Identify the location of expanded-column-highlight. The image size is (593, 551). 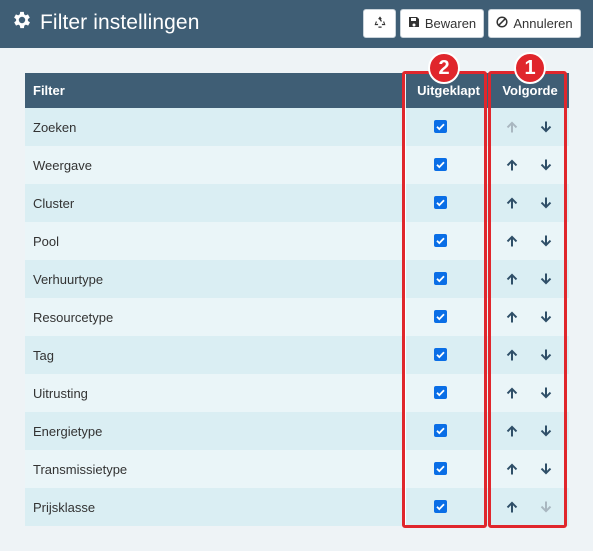
(444, 299).